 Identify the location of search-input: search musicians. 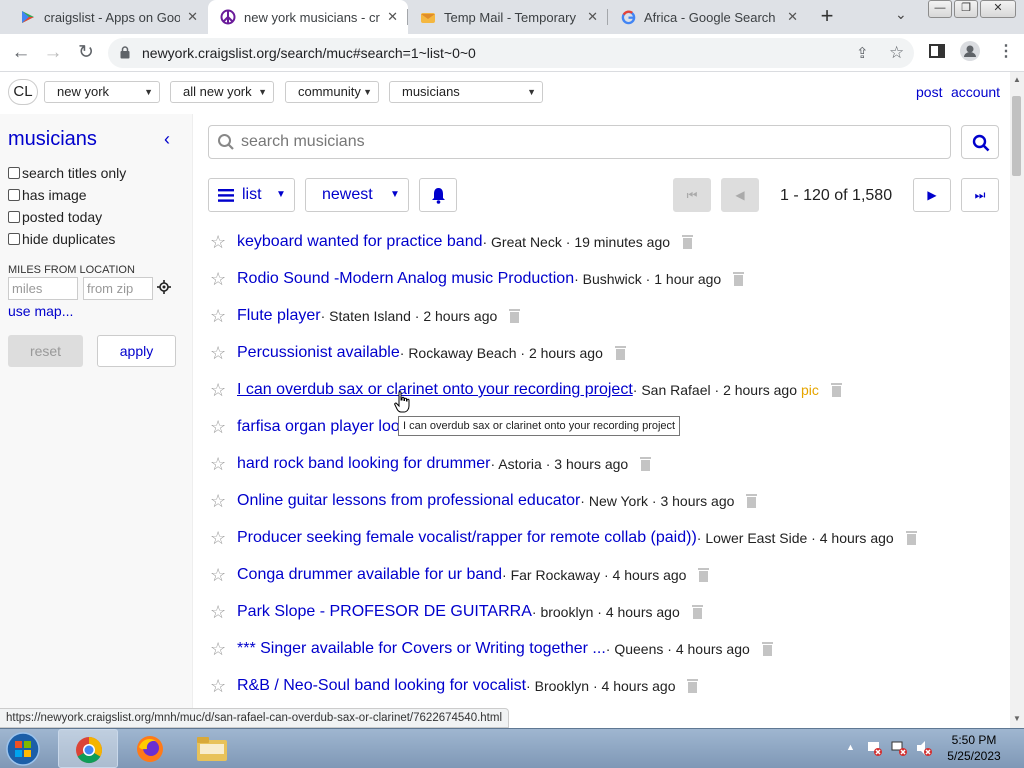
(579, 142).